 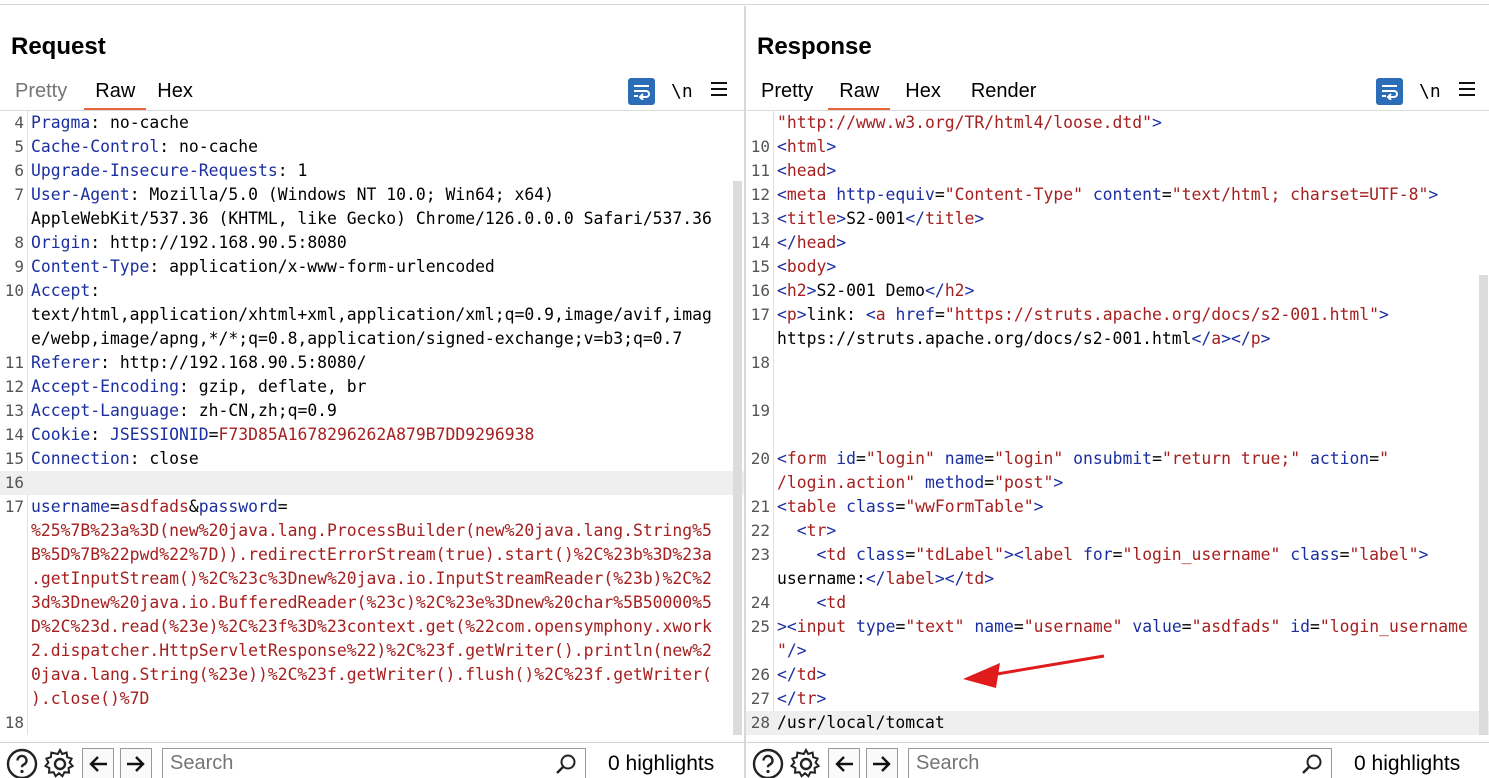 What do you see at coordinates (199, 386) in the screenshot?
I see `request-line-text: Accept-Encoding: gzip, deflate, br` at bounding box center [199, 386].